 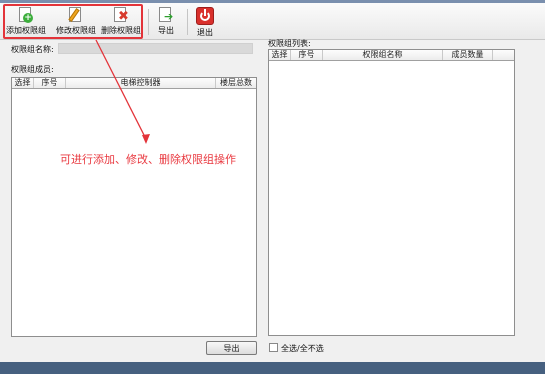 What do you see at coordinates (468, 55) in the screenshot?
I see `column-header-member-count: 成员数量` at bounding box center [468, 55].